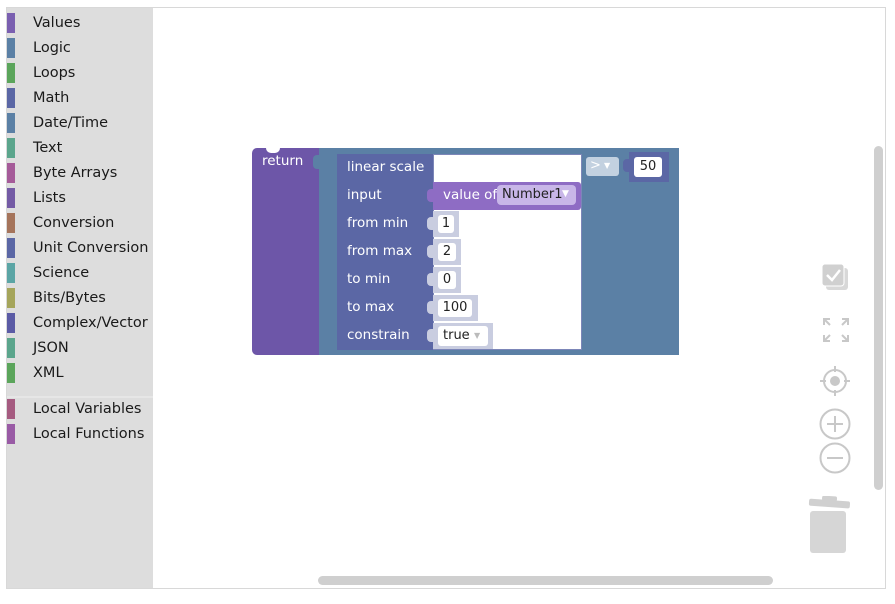 The image size is (895, 604). Describe the element at coordinates (835, 424) in the screenshot. I see `zoom-in-icon` at that location.